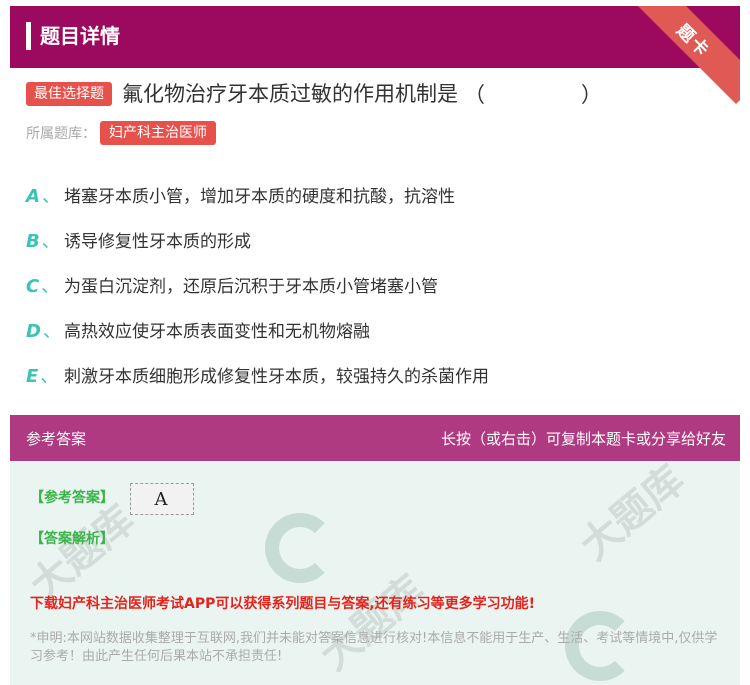  Describe the element at coordinates (61, 134) in the screenshot. I see `bank-label: 所属题库：` at that location.